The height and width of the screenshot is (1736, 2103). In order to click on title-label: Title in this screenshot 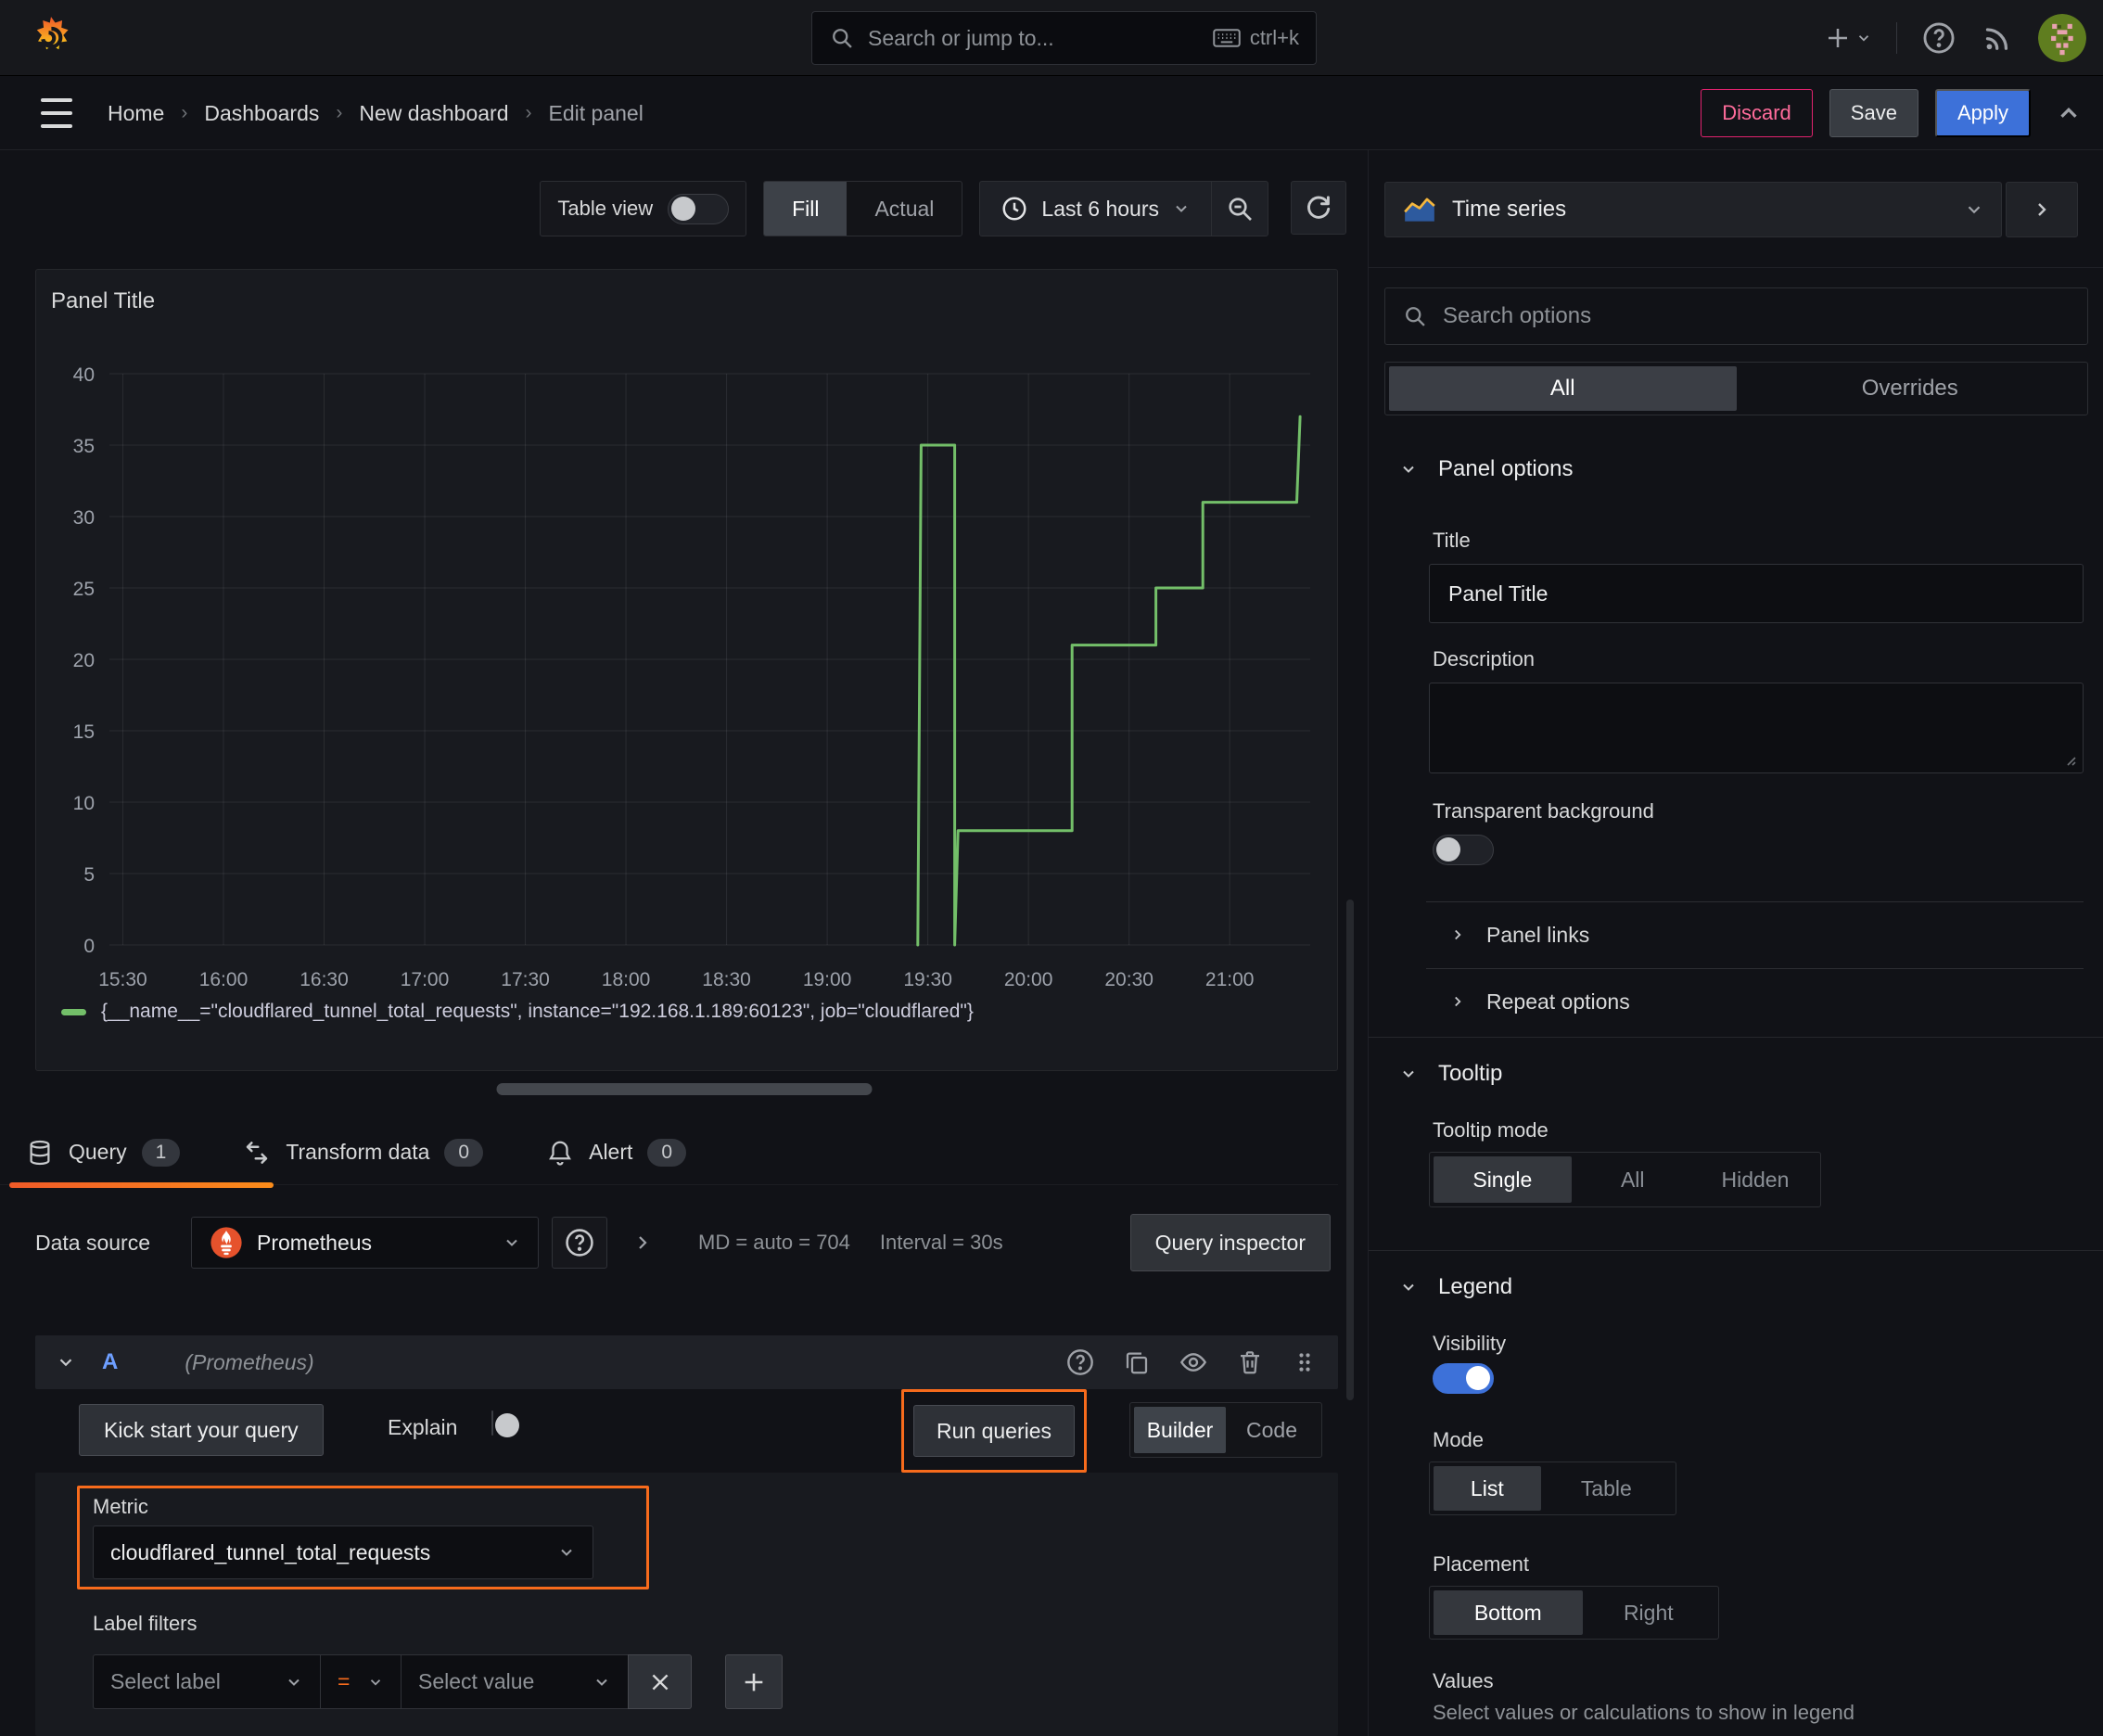, I will do `click(1452, 540)`.